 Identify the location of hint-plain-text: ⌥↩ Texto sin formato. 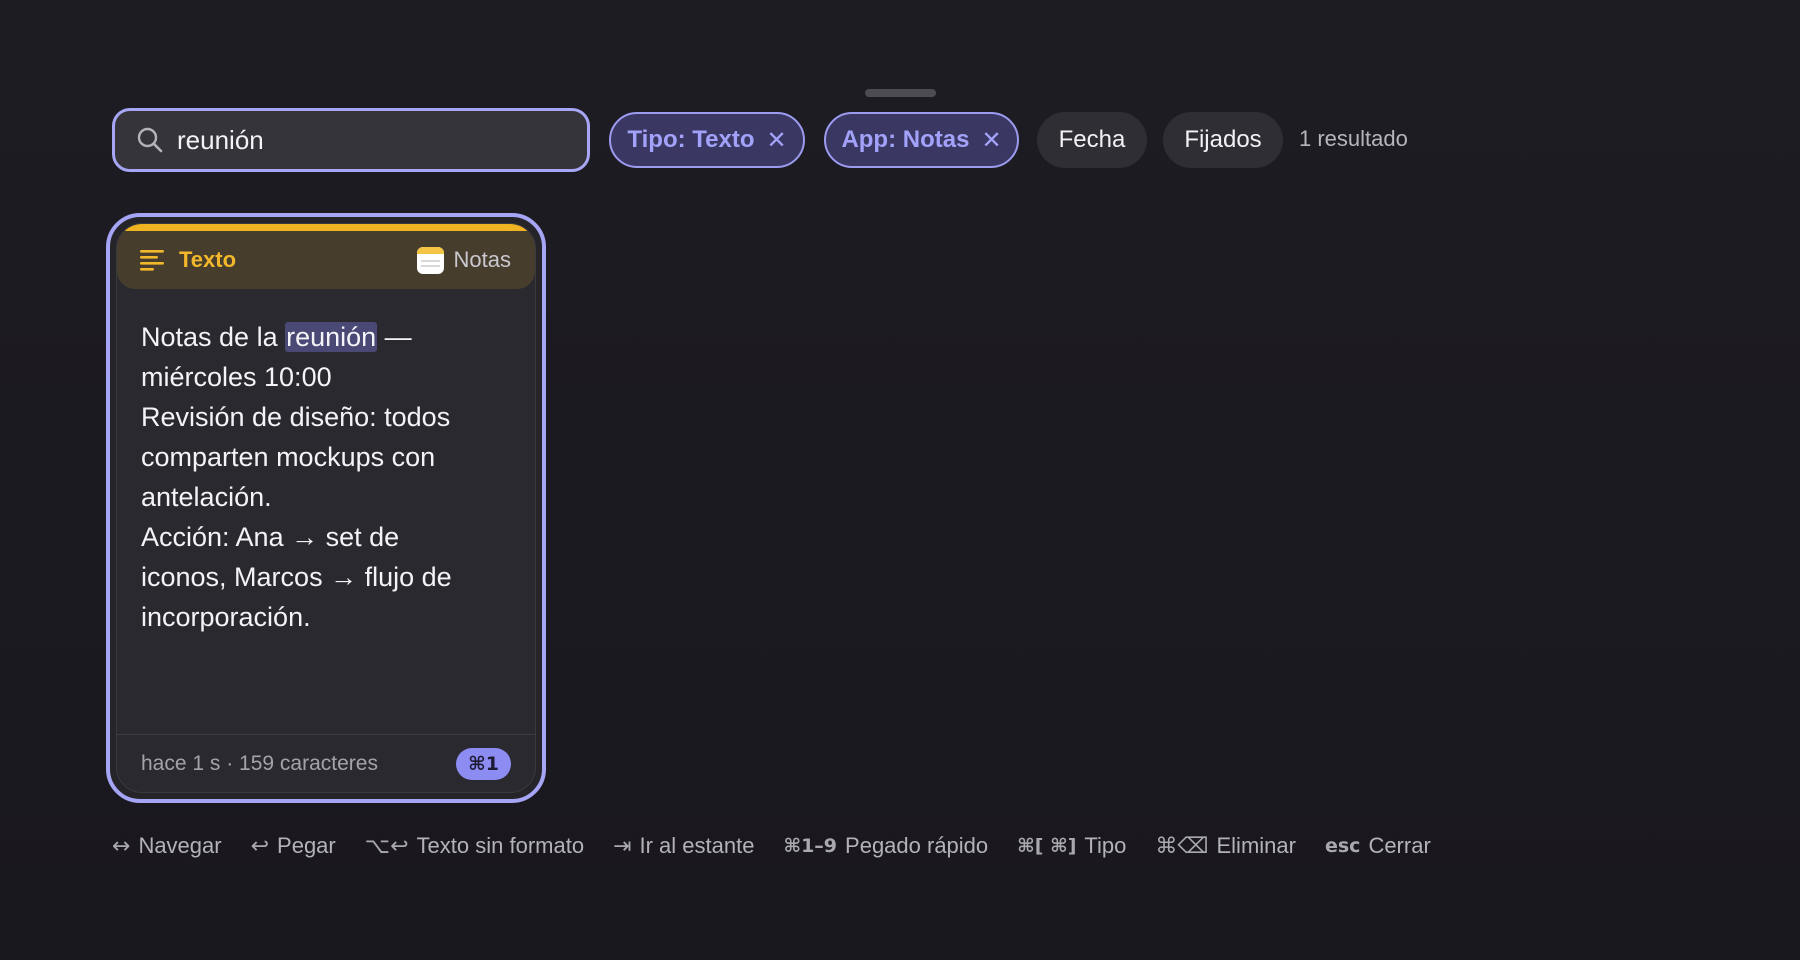
(474, 846).